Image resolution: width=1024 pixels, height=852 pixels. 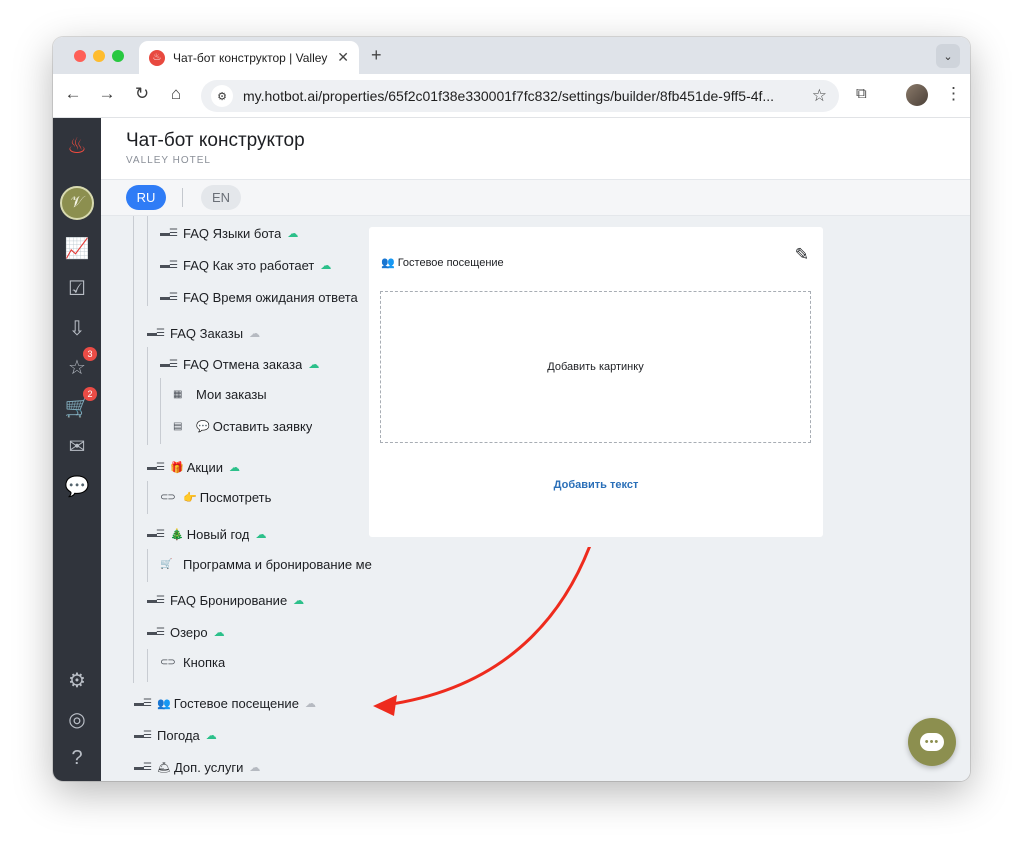 What do you see at coordinates (186, 632) in the screenshot?
I see `tree-node-lake: ▬☰ Озеро ☁` at bounding box center [186, 632].